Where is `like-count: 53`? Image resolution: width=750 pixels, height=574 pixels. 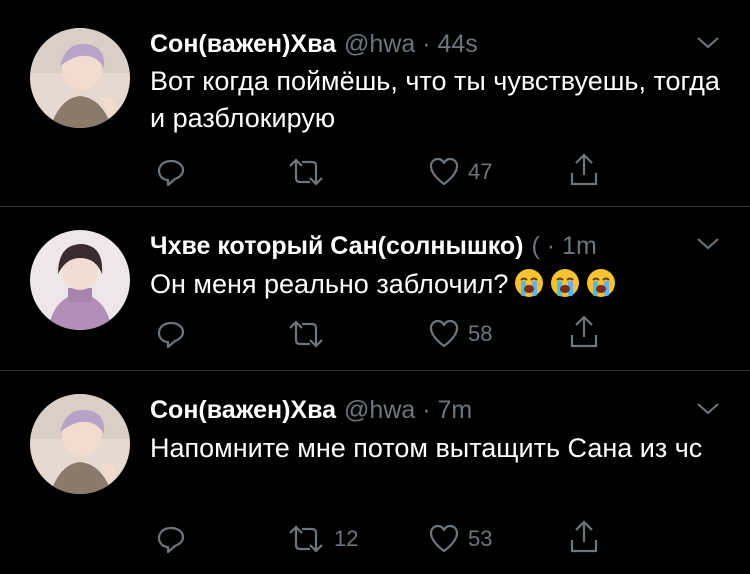 like-count: 53 is located at coordinates (480, 538).